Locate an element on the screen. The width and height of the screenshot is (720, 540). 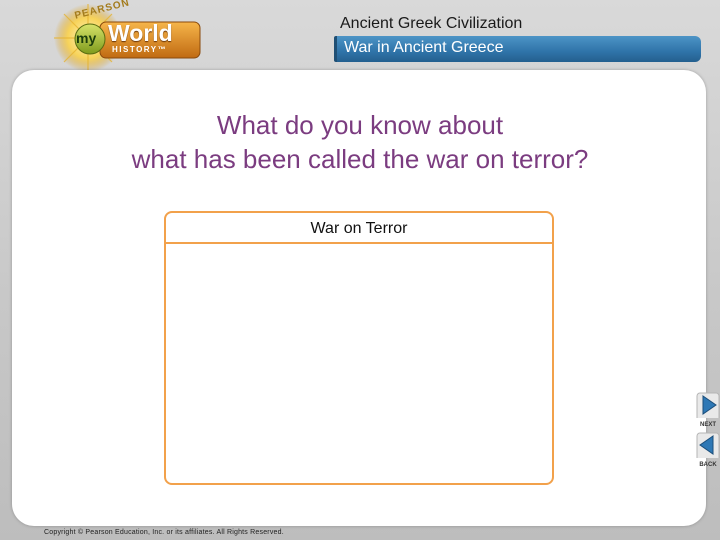
question-line-1: What do you know about is located at coordinates (360, 125).